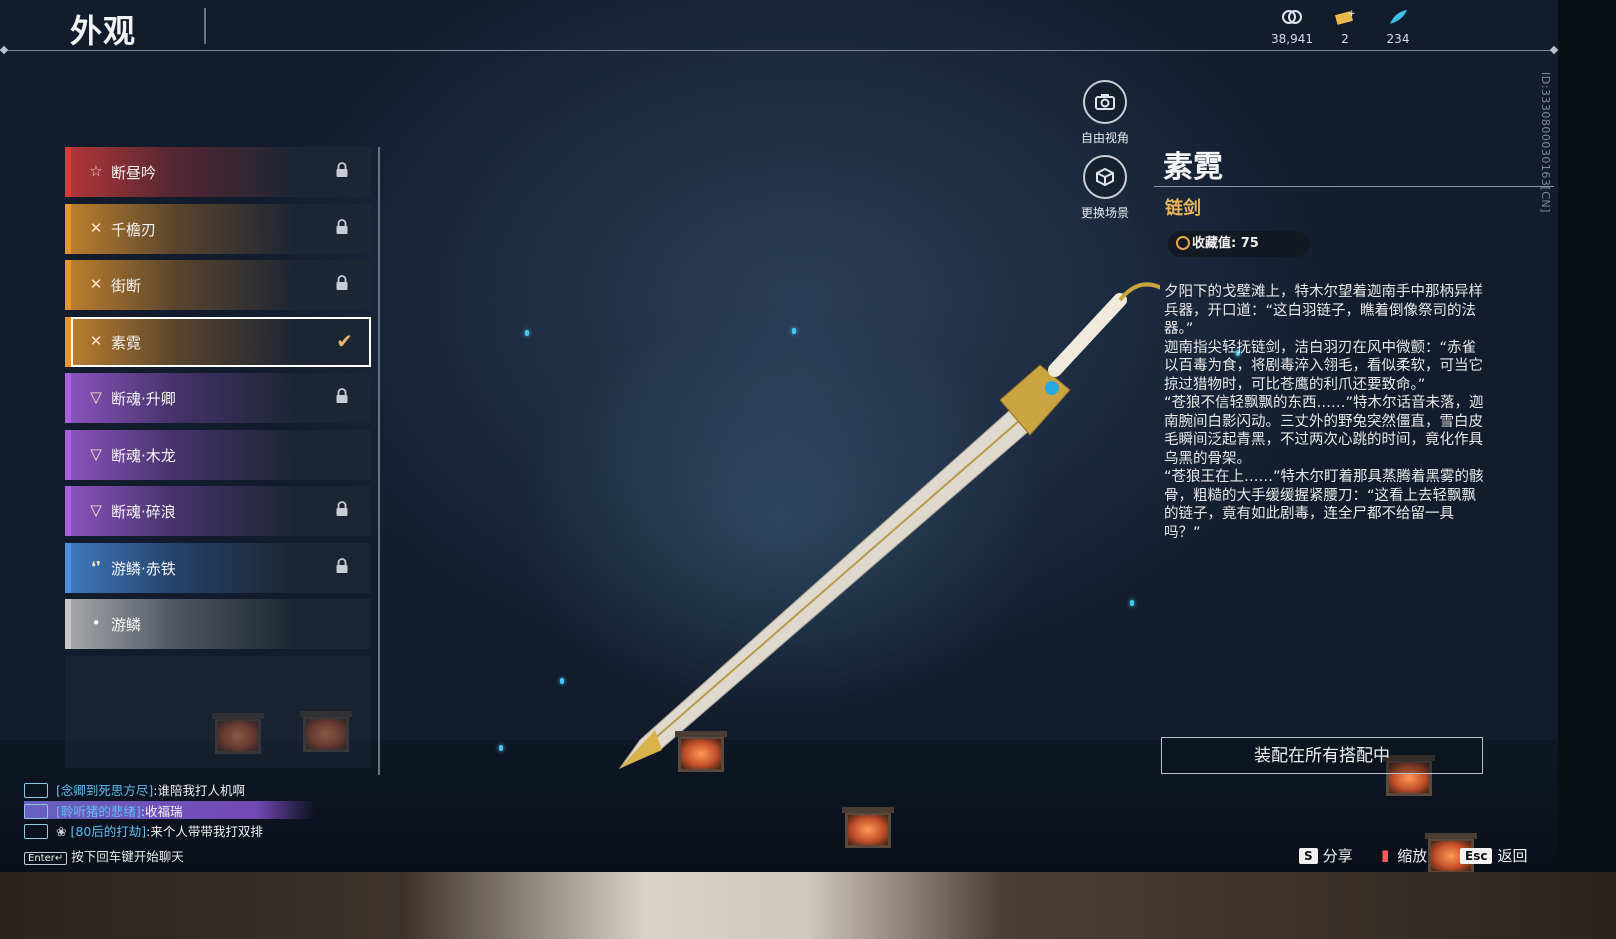 The width and height of the screenshot is (1616, 939). Describe the element at coordinates (1104, 213) in the screenshot. I see `change-scene-label: 更换场景` at that location.